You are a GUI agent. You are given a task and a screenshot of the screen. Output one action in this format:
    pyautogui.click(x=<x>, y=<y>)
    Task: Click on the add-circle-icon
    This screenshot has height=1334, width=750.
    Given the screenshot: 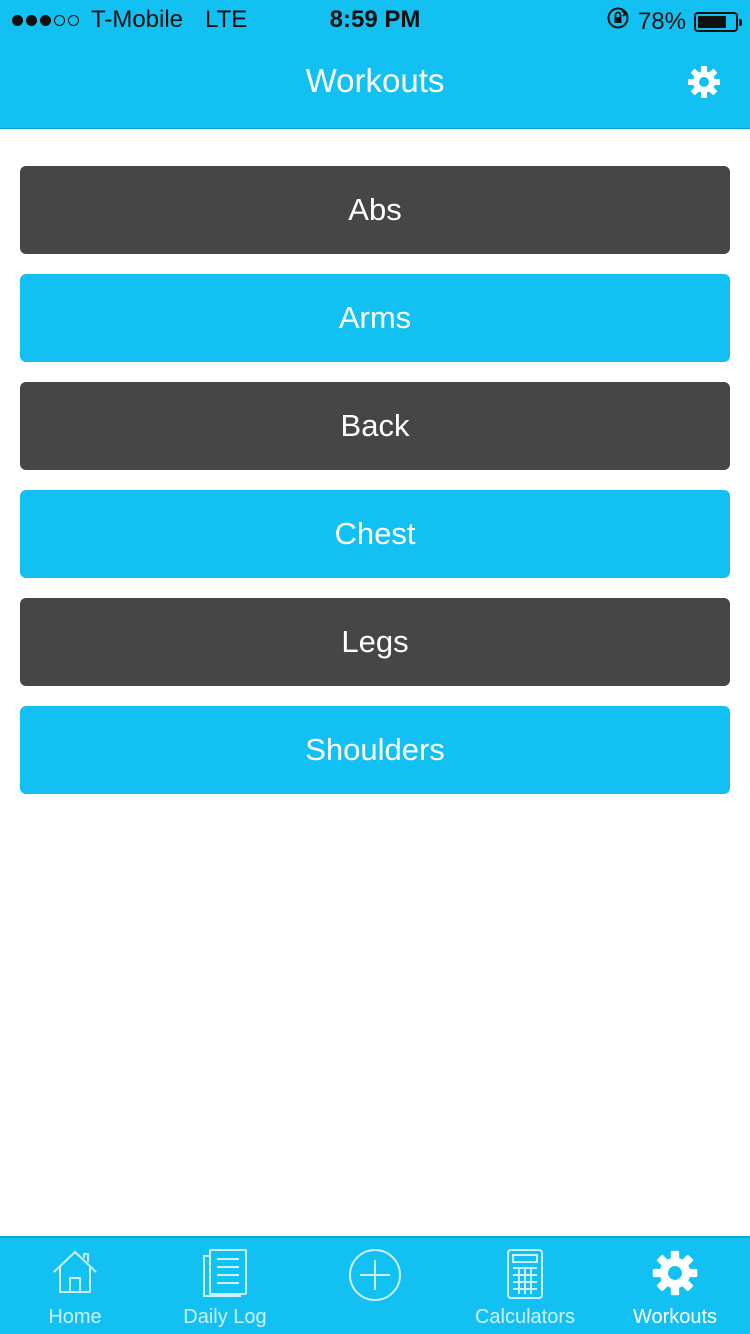 What is the action you would take?
    pyautogui.click(x=375, y=1275)
    